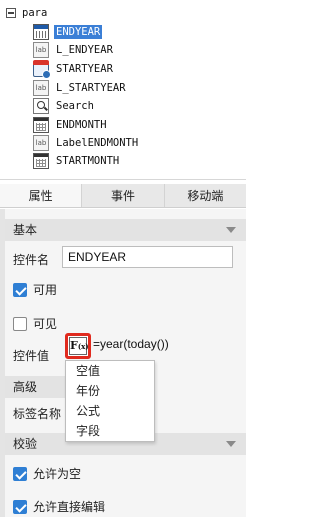  I want to click on dropdown-option-field: 字段, so click(110, 431).